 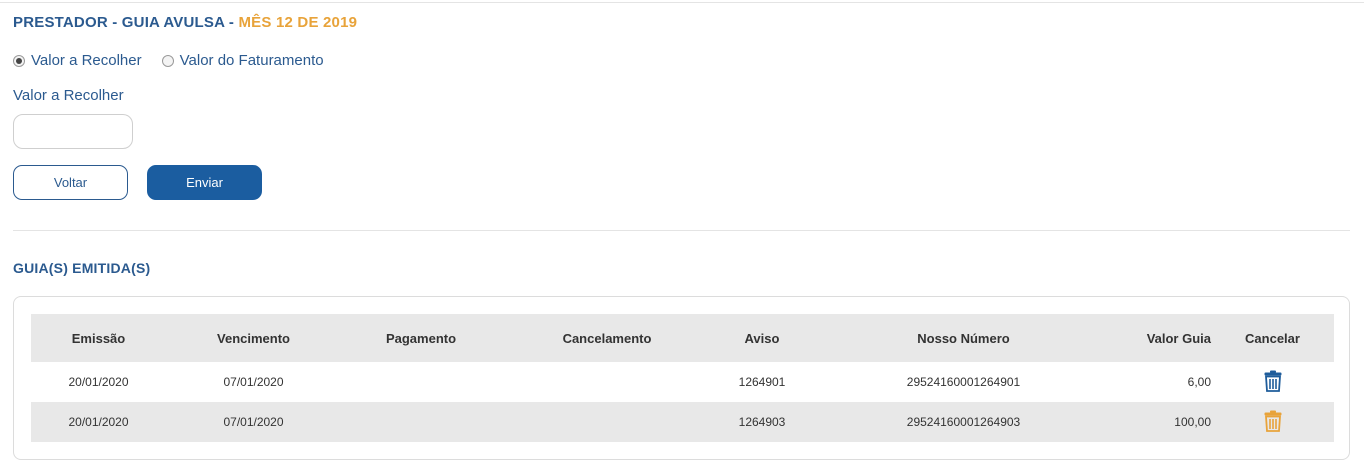 I want to click on page-title: PRESTADOR - GUIA AVULSA - MÊS 12 DE 2019, so click(x=185, y=22).